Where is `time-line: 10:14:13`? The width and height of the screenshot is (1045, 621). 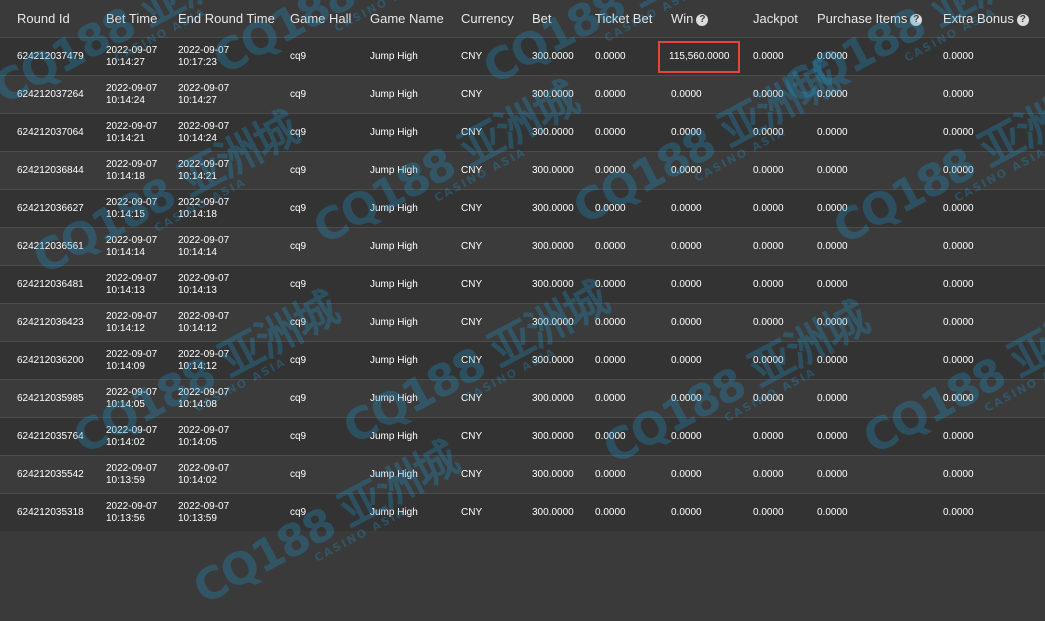
time-line: 10:14:13 is located at coordinates (197, 290).